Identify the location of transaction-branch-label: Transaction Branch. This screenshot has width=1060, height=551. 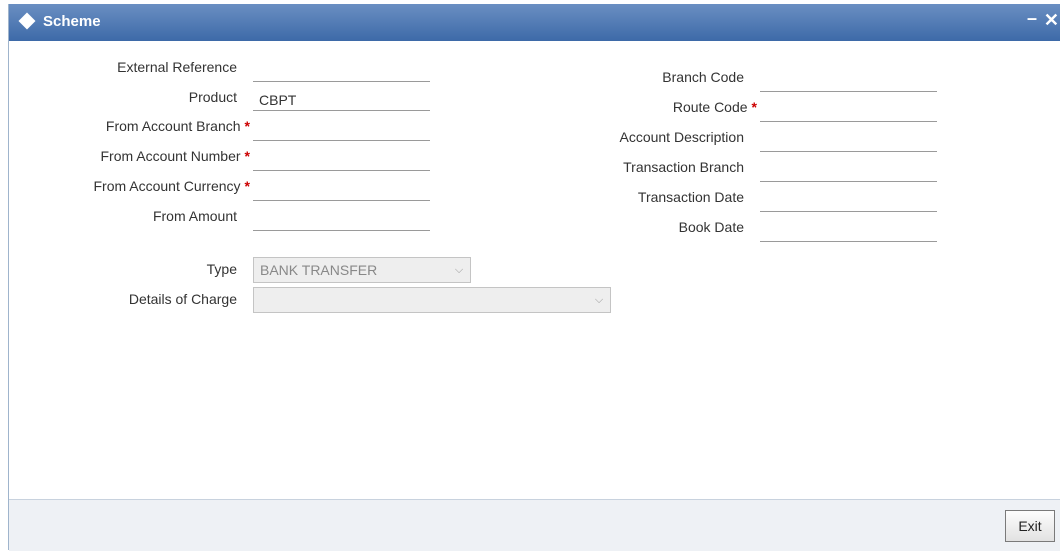
(683, 167).